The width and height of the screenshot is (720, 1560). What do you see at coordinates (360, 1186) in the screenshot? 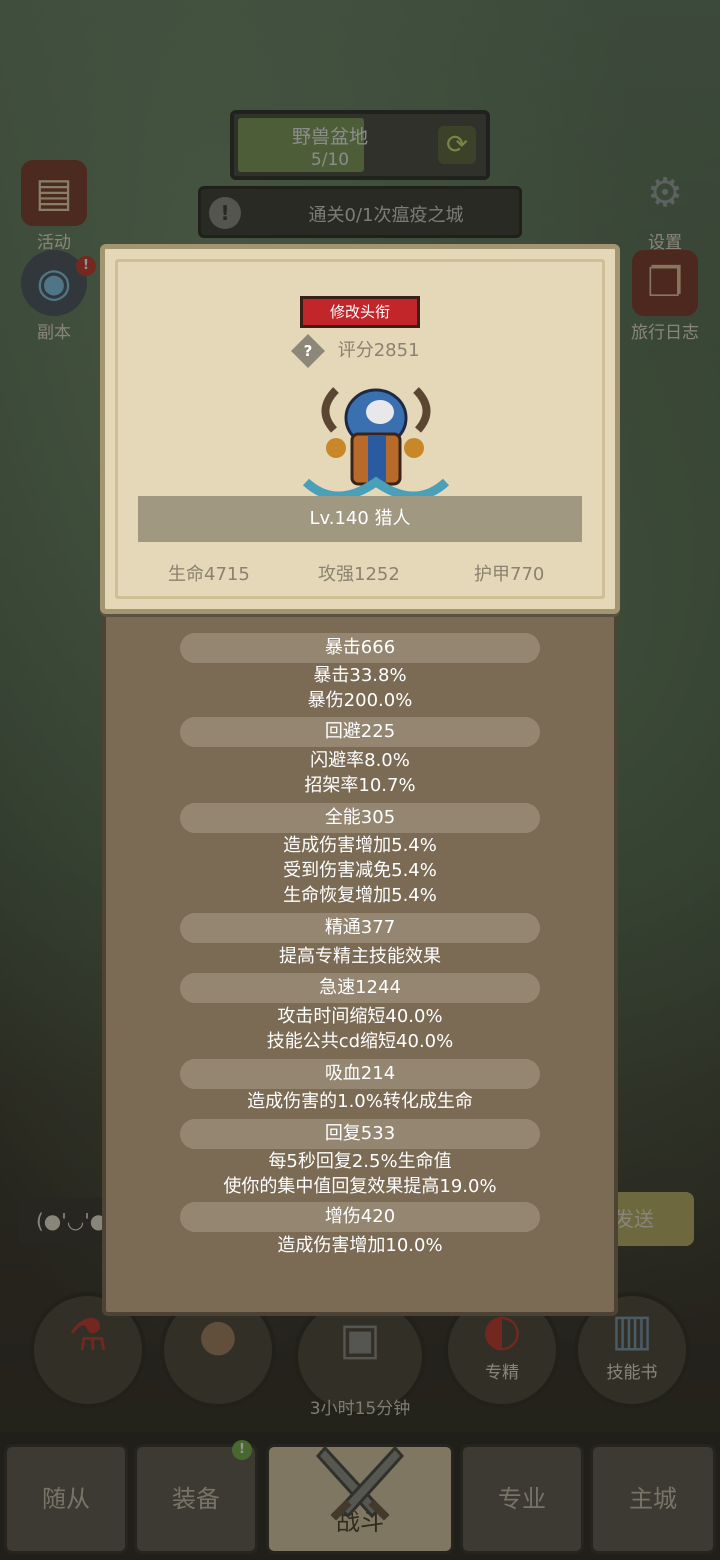
I see `attr-line: 使你的集中值回复效果提高19.0%` at bounding box center [360, 1186].